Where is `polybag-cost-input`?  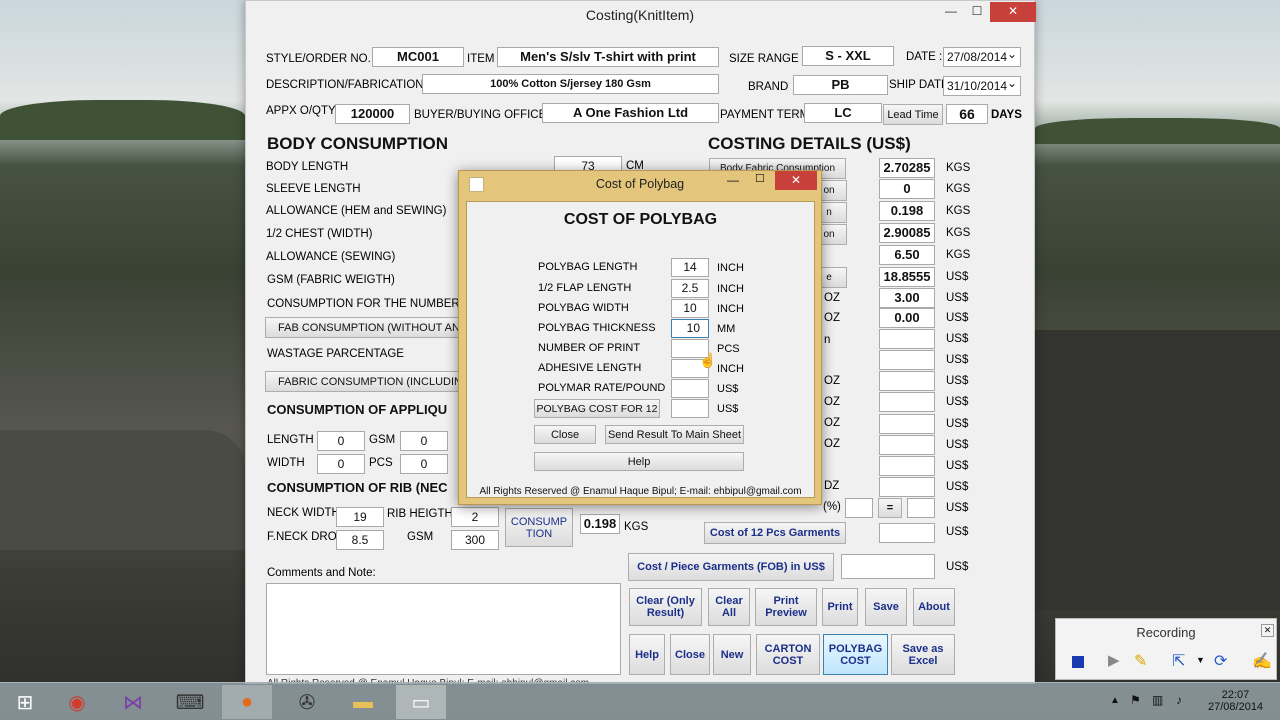 polybag-cost-input is located at coordinates (690, 408).